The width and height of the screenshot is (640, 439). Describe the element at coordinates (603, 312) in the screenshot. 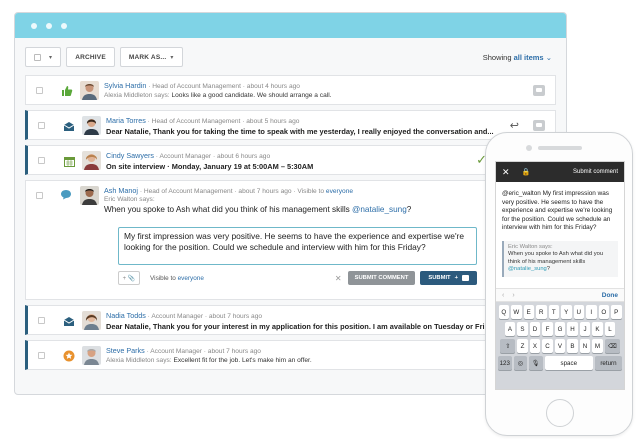

I see `key: O` at that location.